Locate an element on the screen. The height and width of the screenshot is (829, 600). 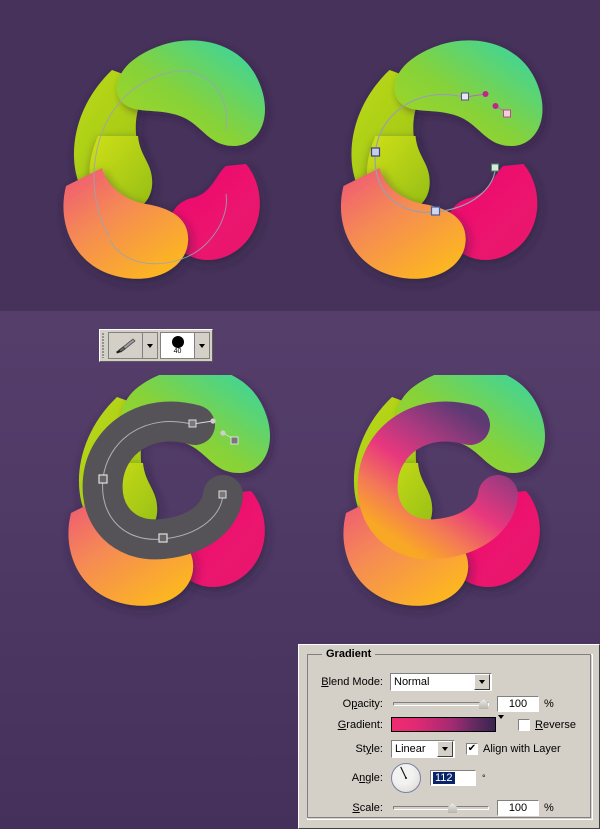
angle-dial is located at coordinates (406, 778).